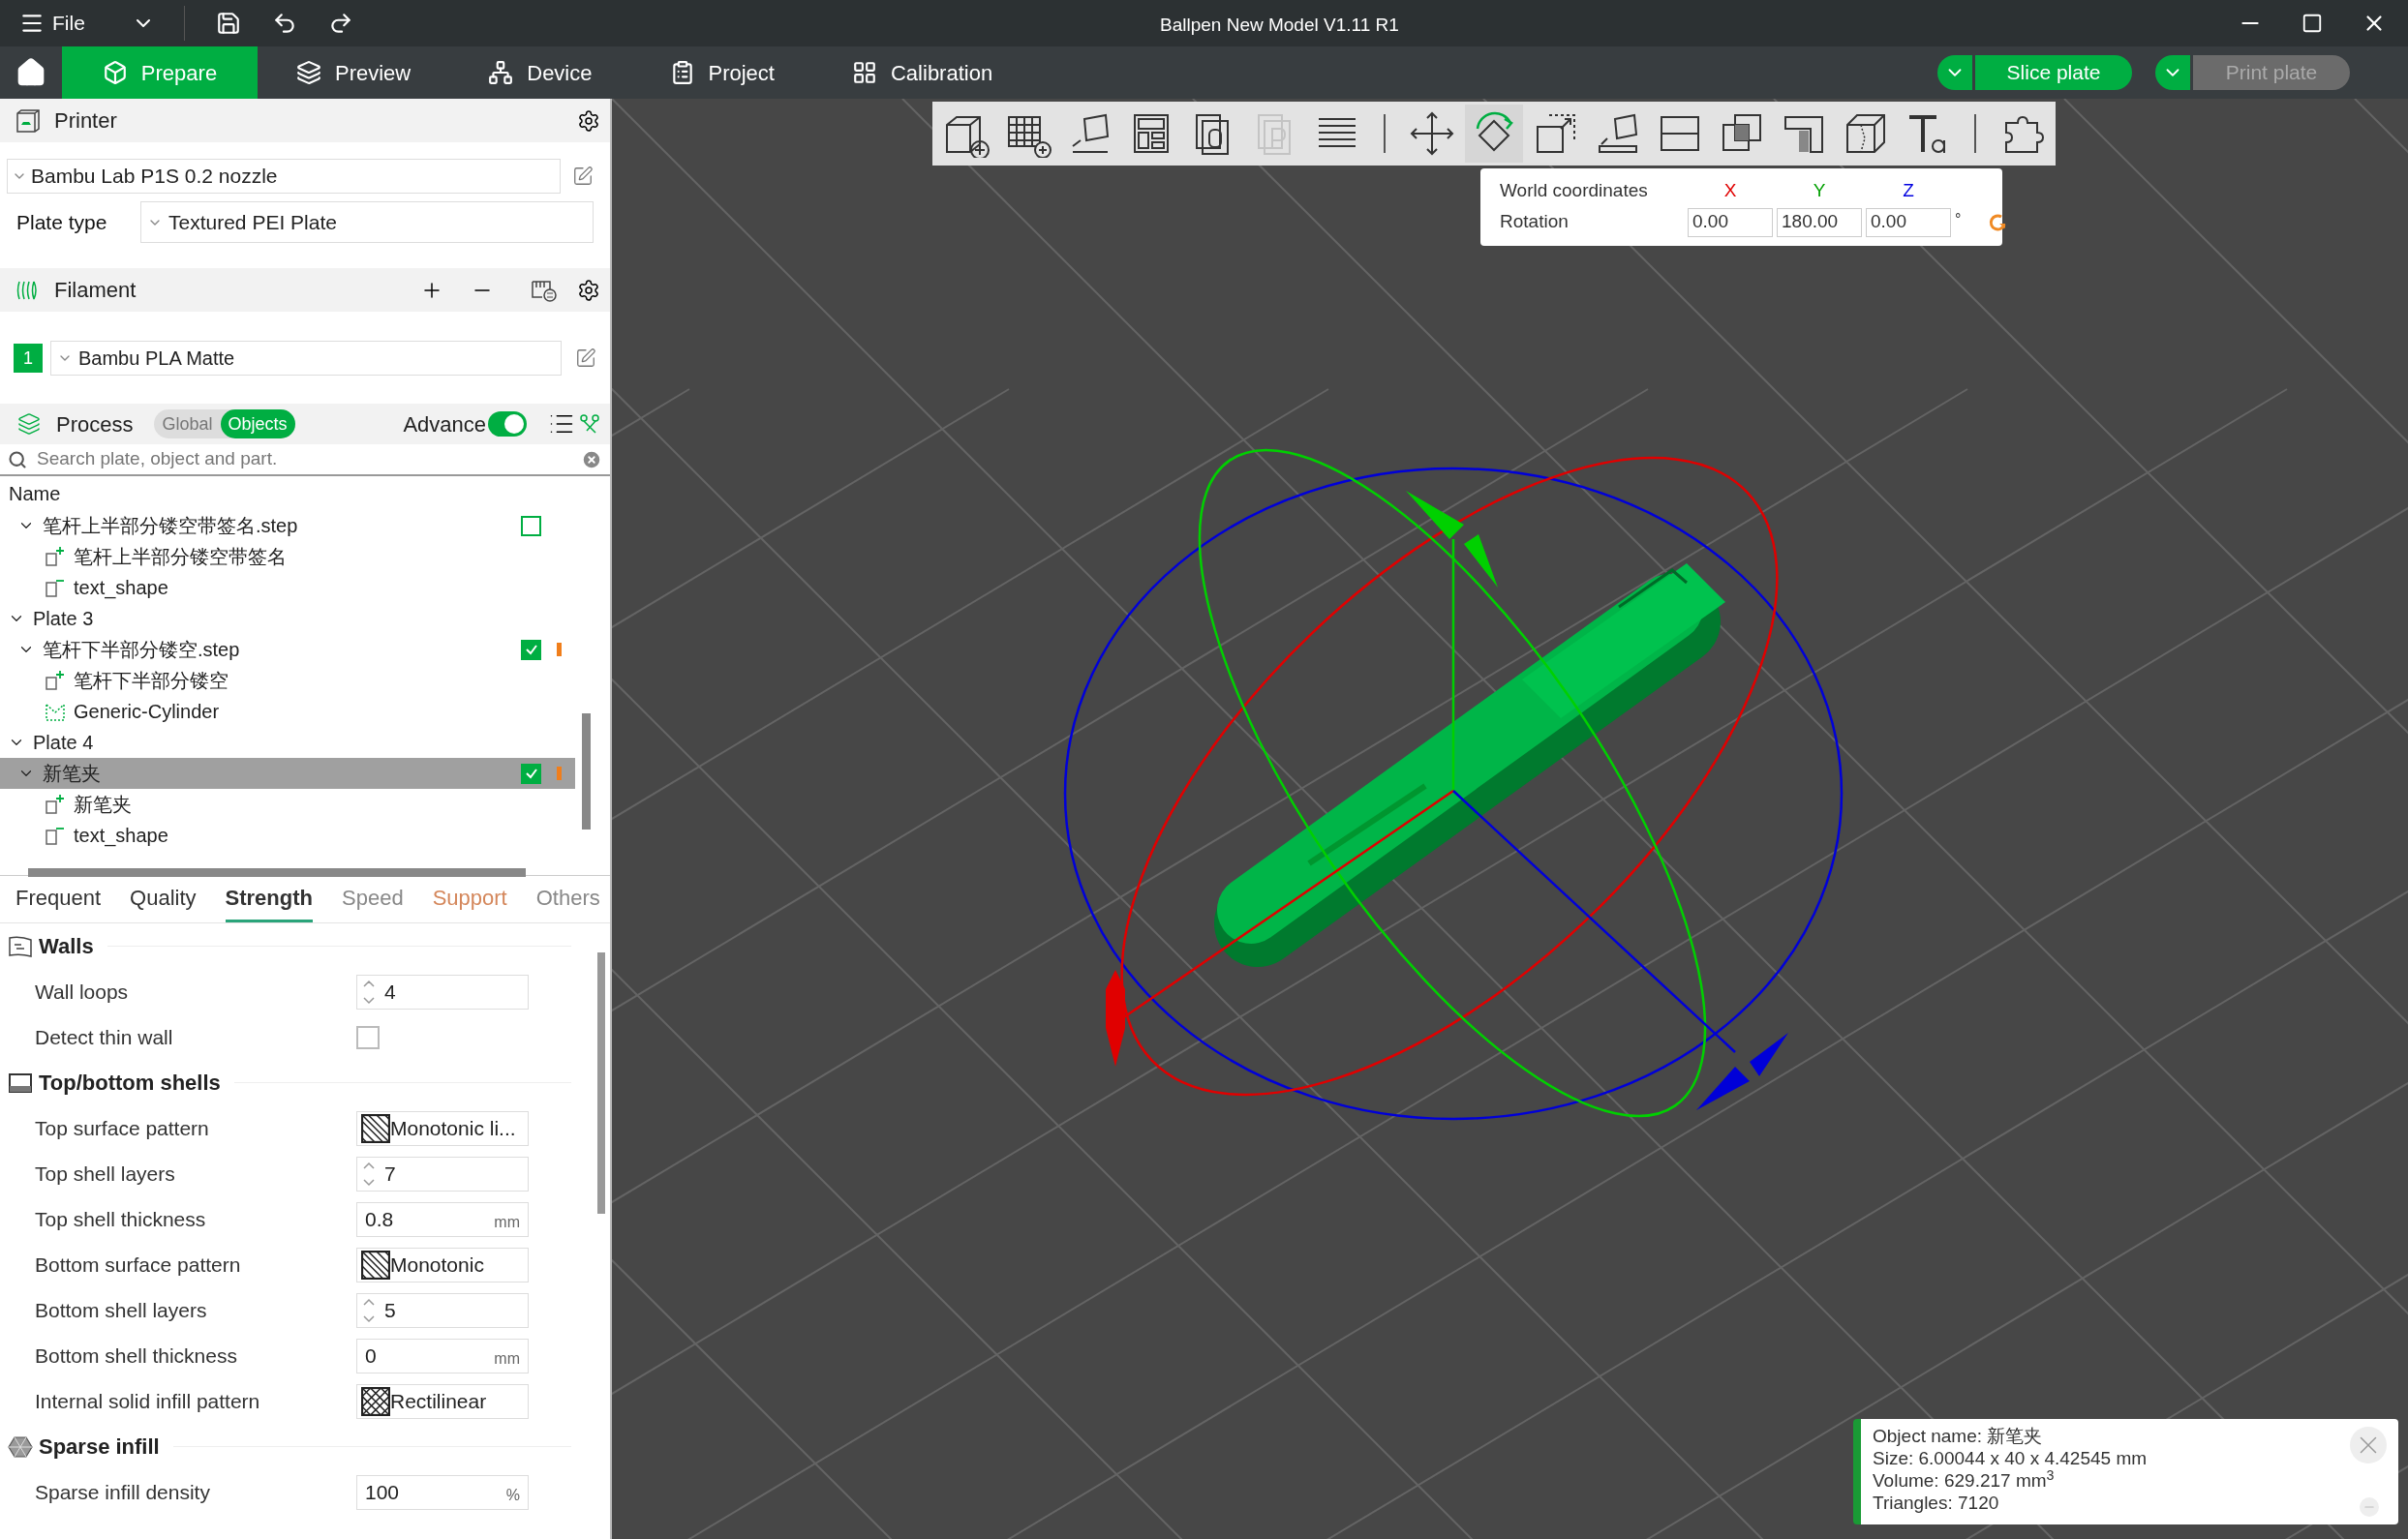 This screenshot has height=1539, width=2408. What do you see at coordinates (287, 649) in the screenshot?
I see `tree-row: 笔杆下半部分镂空.step` at bounding box center [287, 649].